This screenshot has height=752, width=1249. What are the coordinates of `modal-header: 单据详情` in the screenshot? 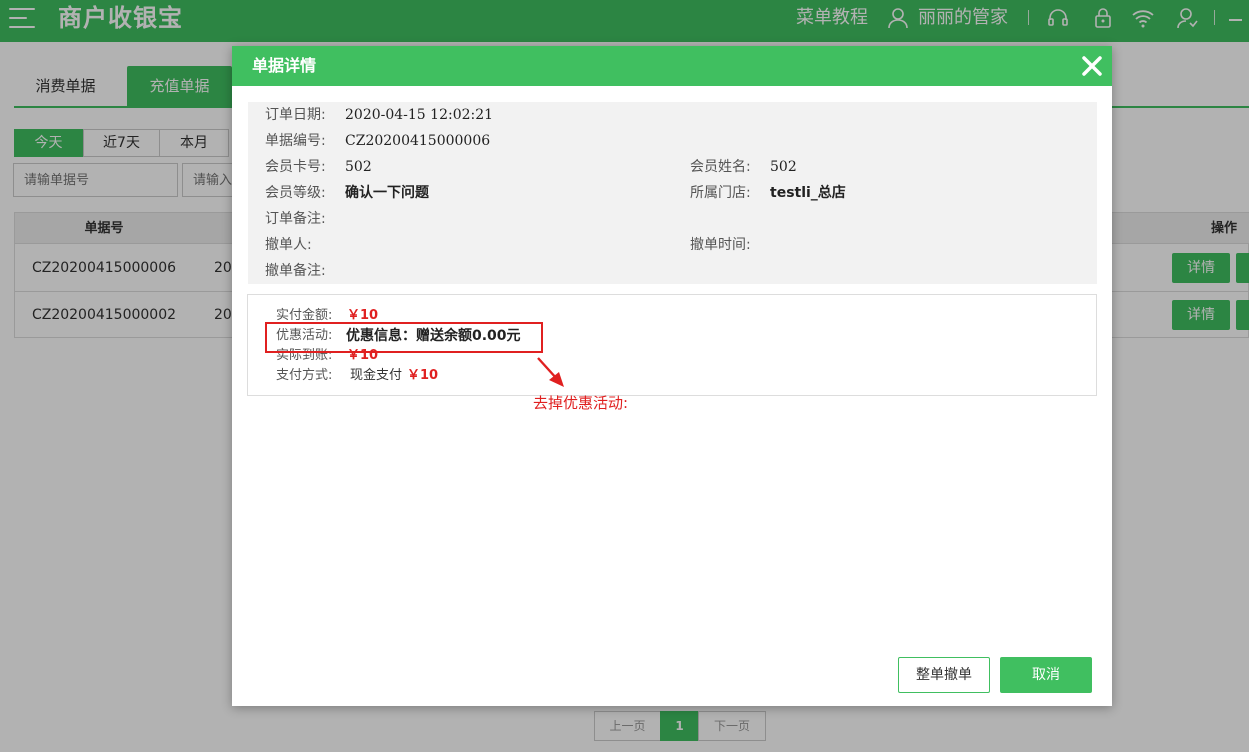 It's located at (672, 66).